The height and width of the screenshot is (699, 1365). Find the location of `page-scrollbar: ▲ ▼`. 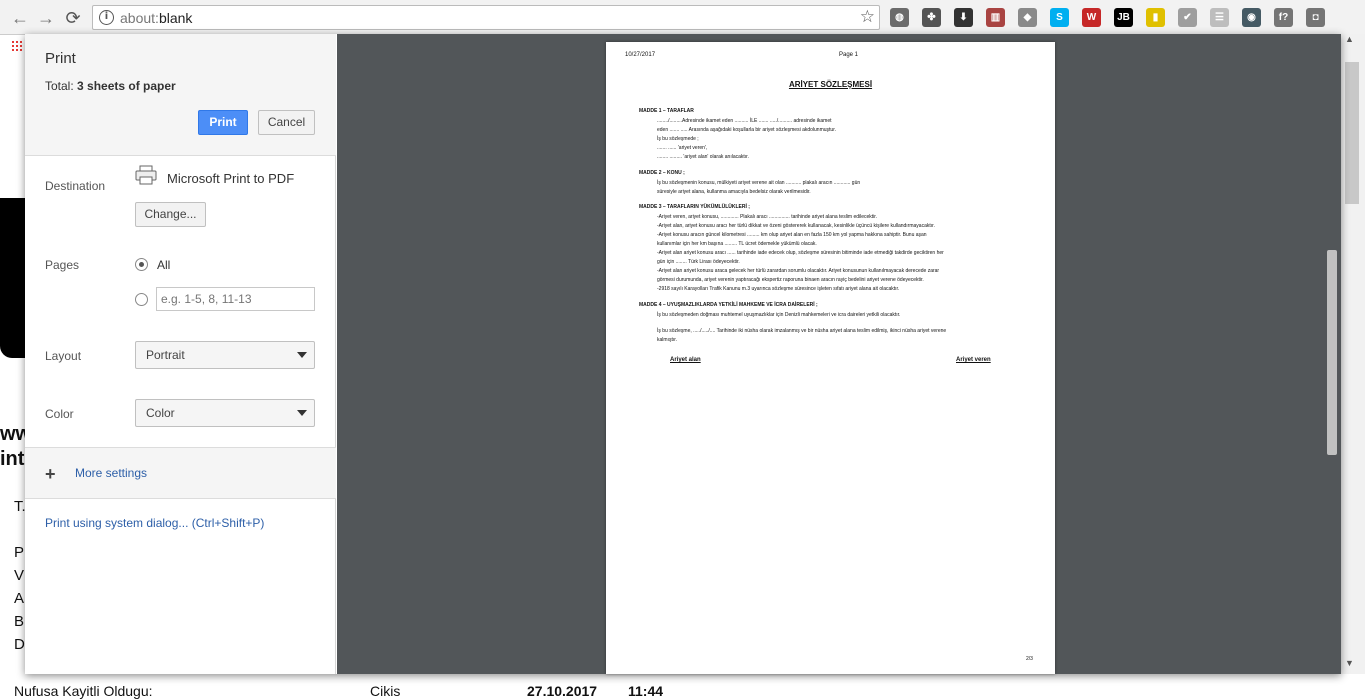

page-scrollbar: ▲ ▼ is located at coordinates (1353, 354).